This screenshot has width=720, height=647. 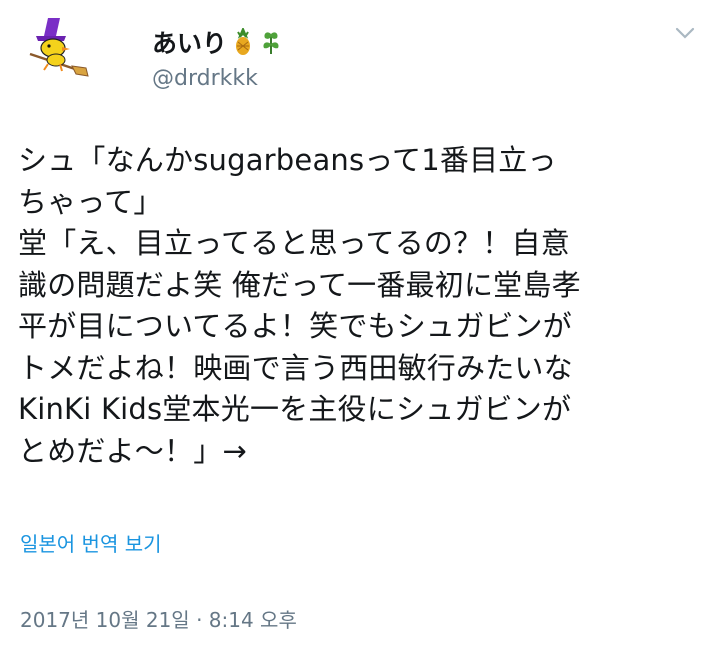 What do you see at coordinates (243, 41) in the screenshot?
I see `pineapple-icon` at bounding box center [243, 41].